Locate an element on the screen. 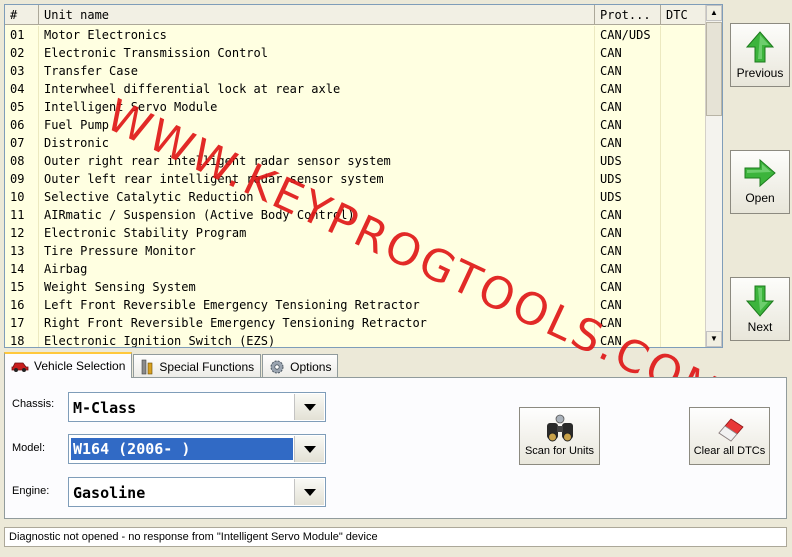 This screenshot has width=792, height=557. model-dropdown-button is located at coordinates (309, 449).